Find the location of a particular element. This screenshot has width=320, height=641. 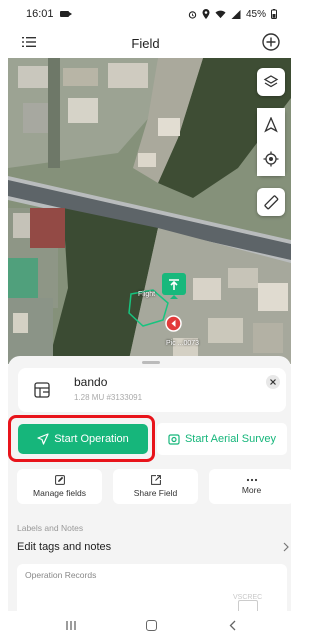

navigation-arrow-icon is located at coordinates (271, 125).